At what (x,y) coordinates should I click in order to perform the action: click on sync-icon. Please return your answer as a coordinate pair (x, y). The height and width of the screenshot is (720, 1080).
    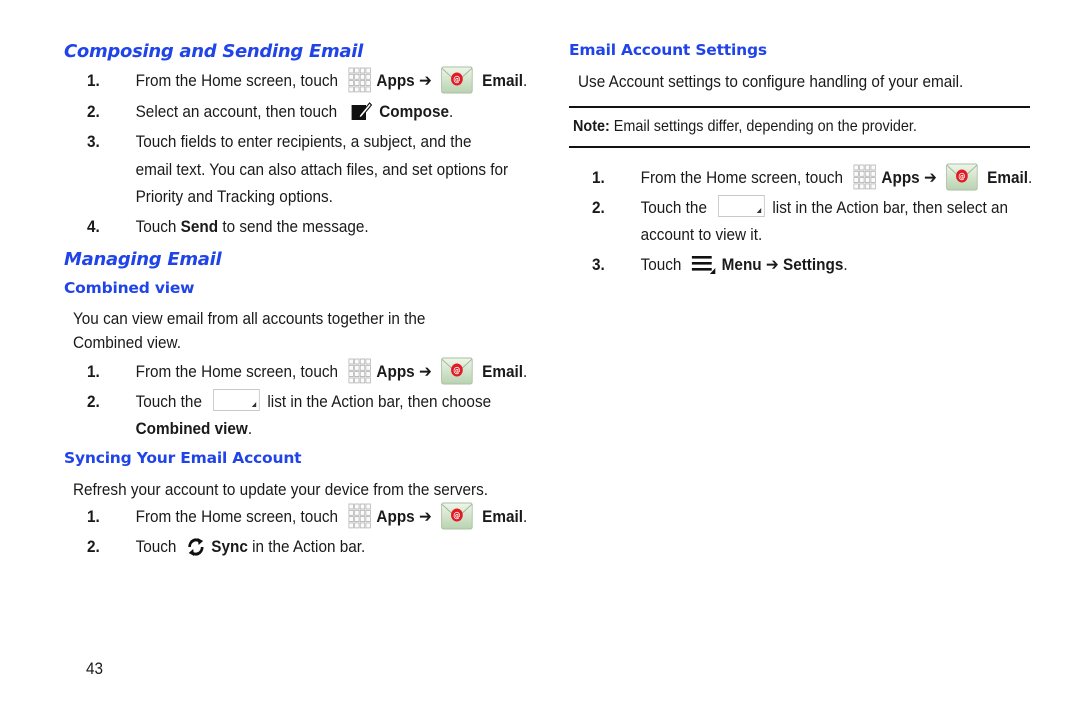
    Looking at the image, I should click on (196, 547).